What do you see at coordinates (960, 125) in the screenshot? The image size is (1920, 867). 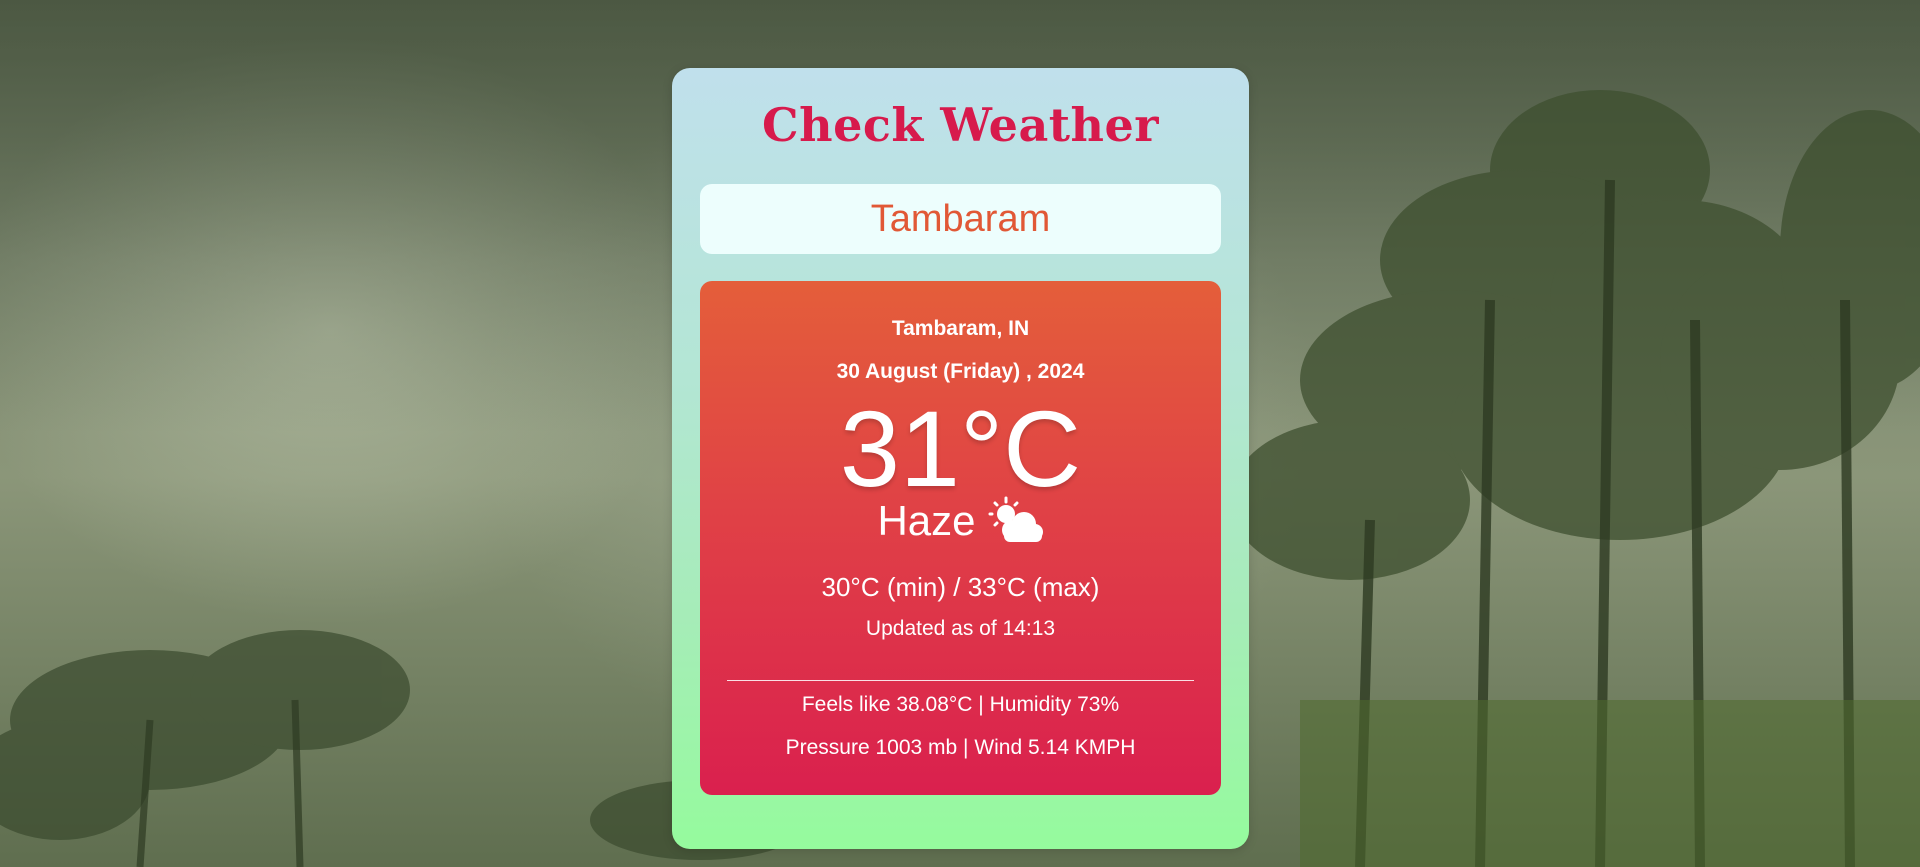 I see `app-title: Check Weather` at bounding box center [960, 125].